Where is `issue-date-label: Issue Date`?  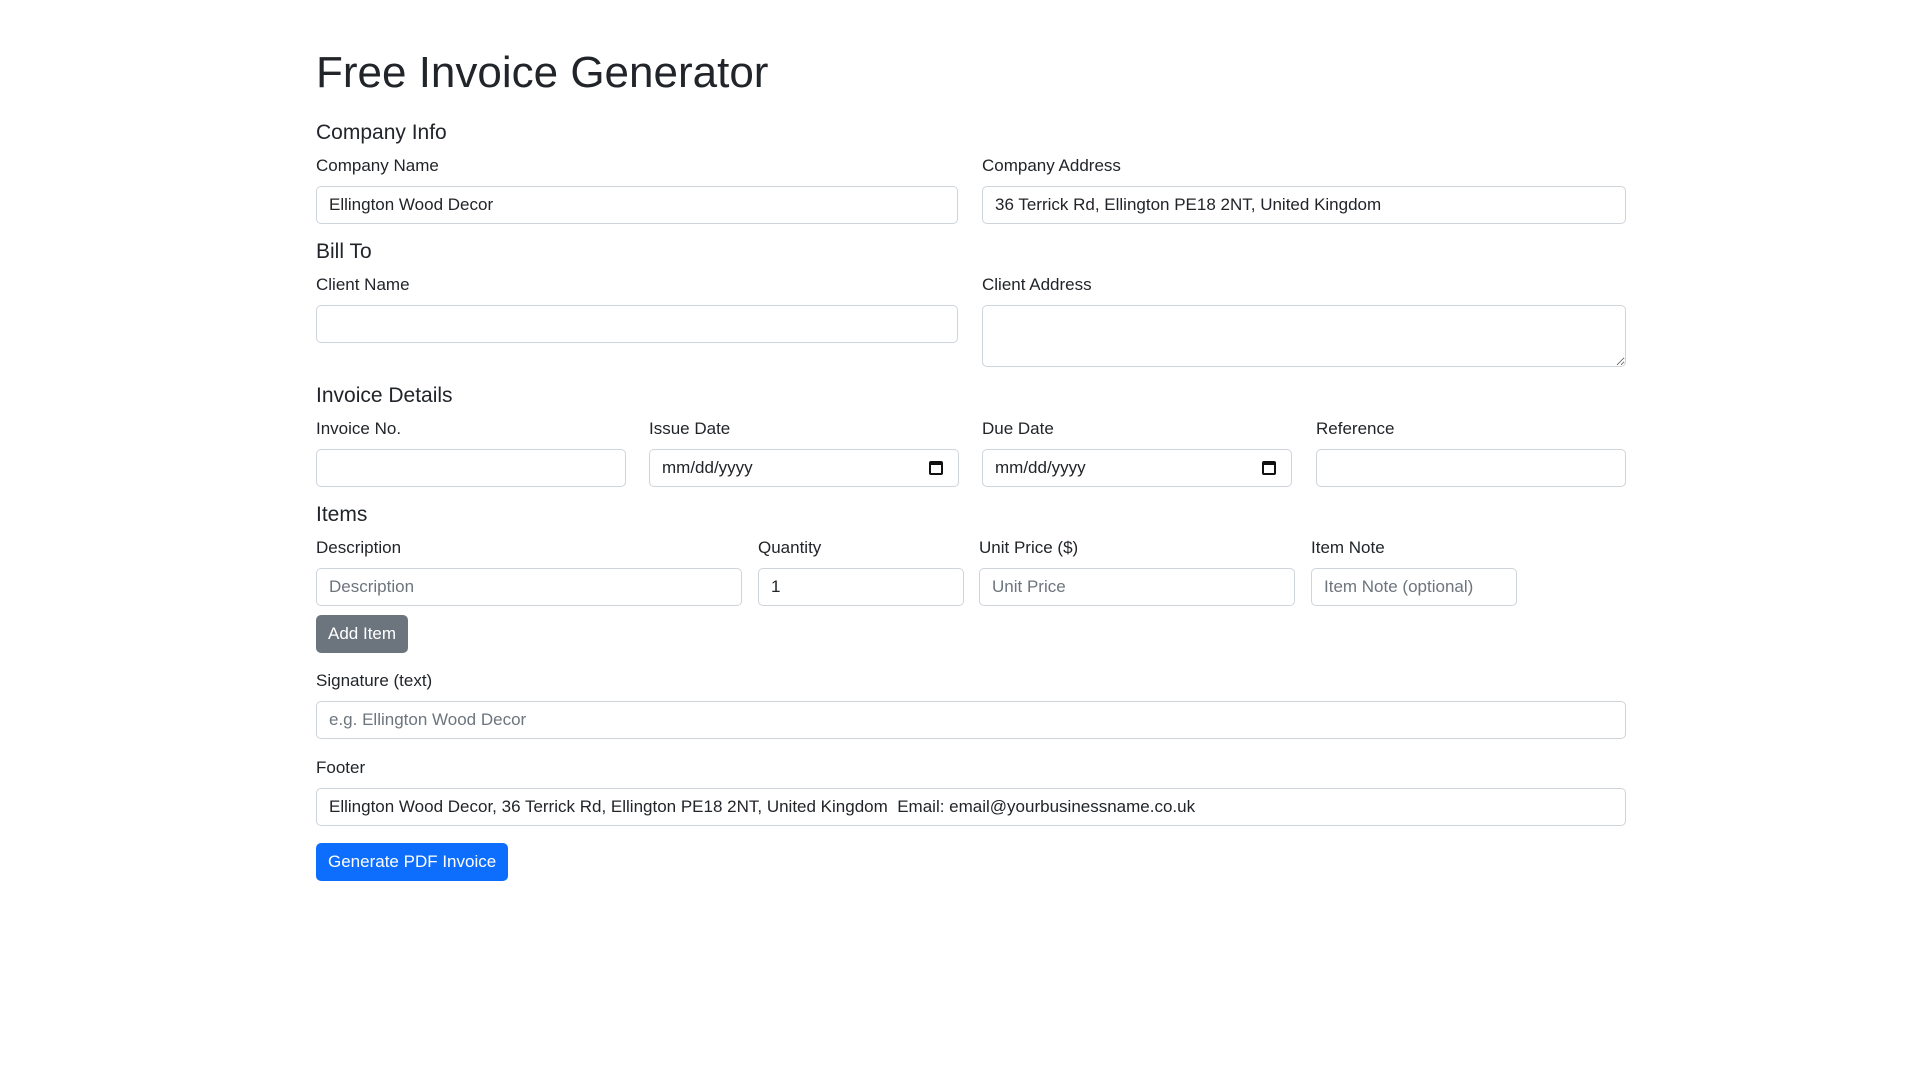
issue-date-label: Issue Date is located at coordinates (690, 428).